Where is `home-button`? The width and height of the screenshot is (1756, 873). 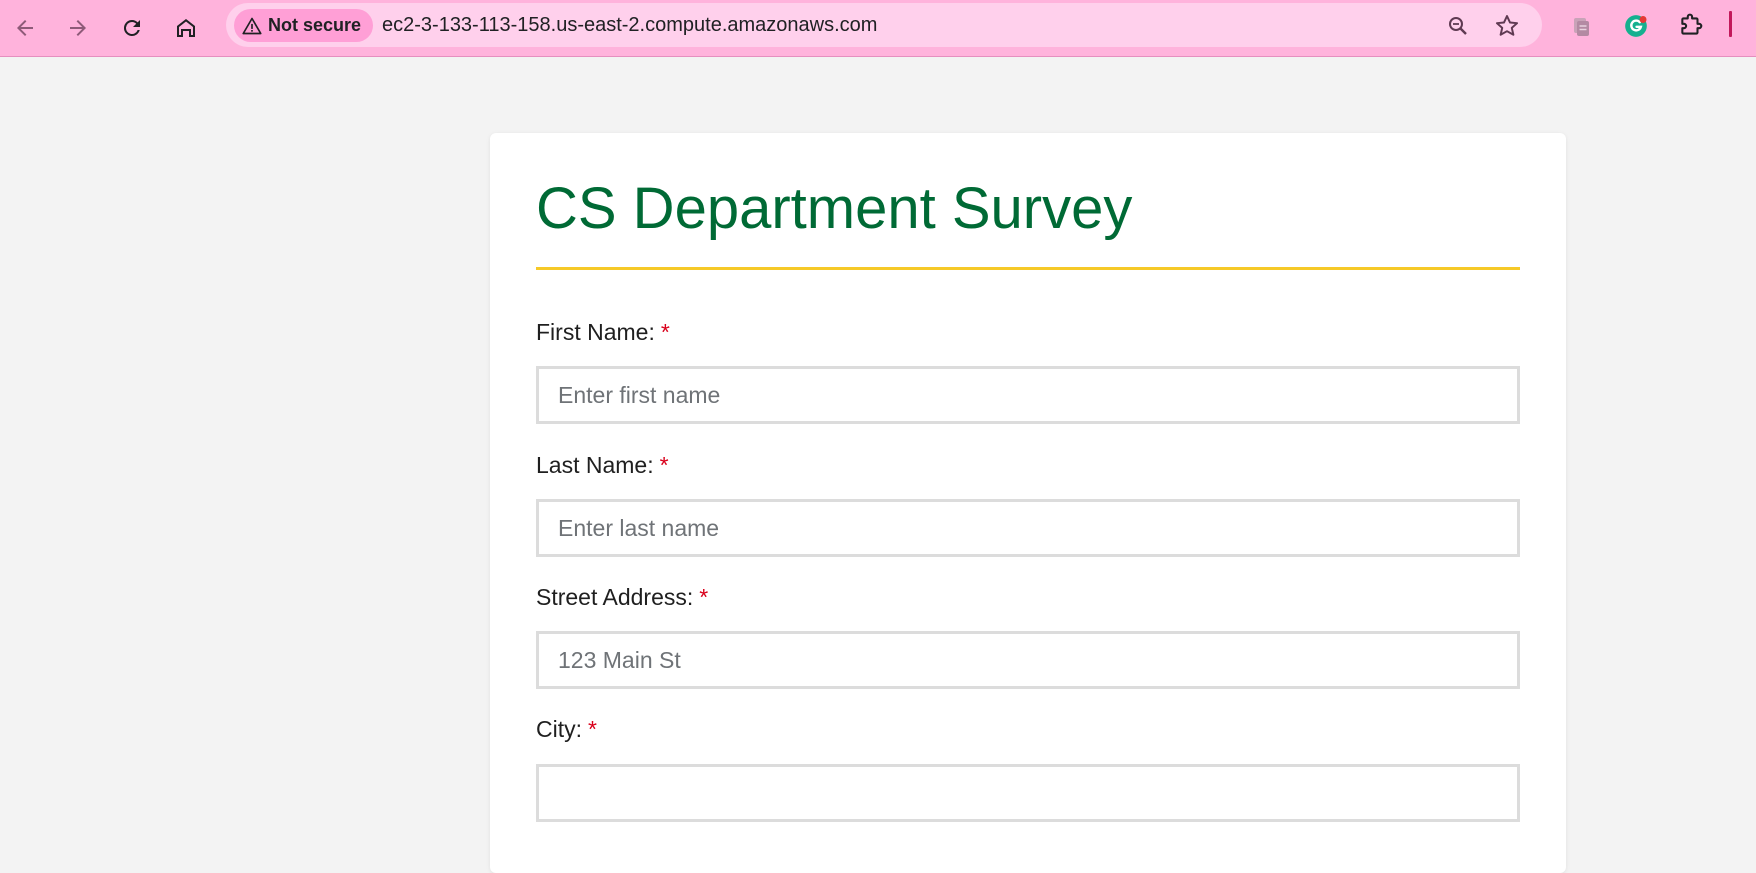
home-button is located at coordinates (186, 28).